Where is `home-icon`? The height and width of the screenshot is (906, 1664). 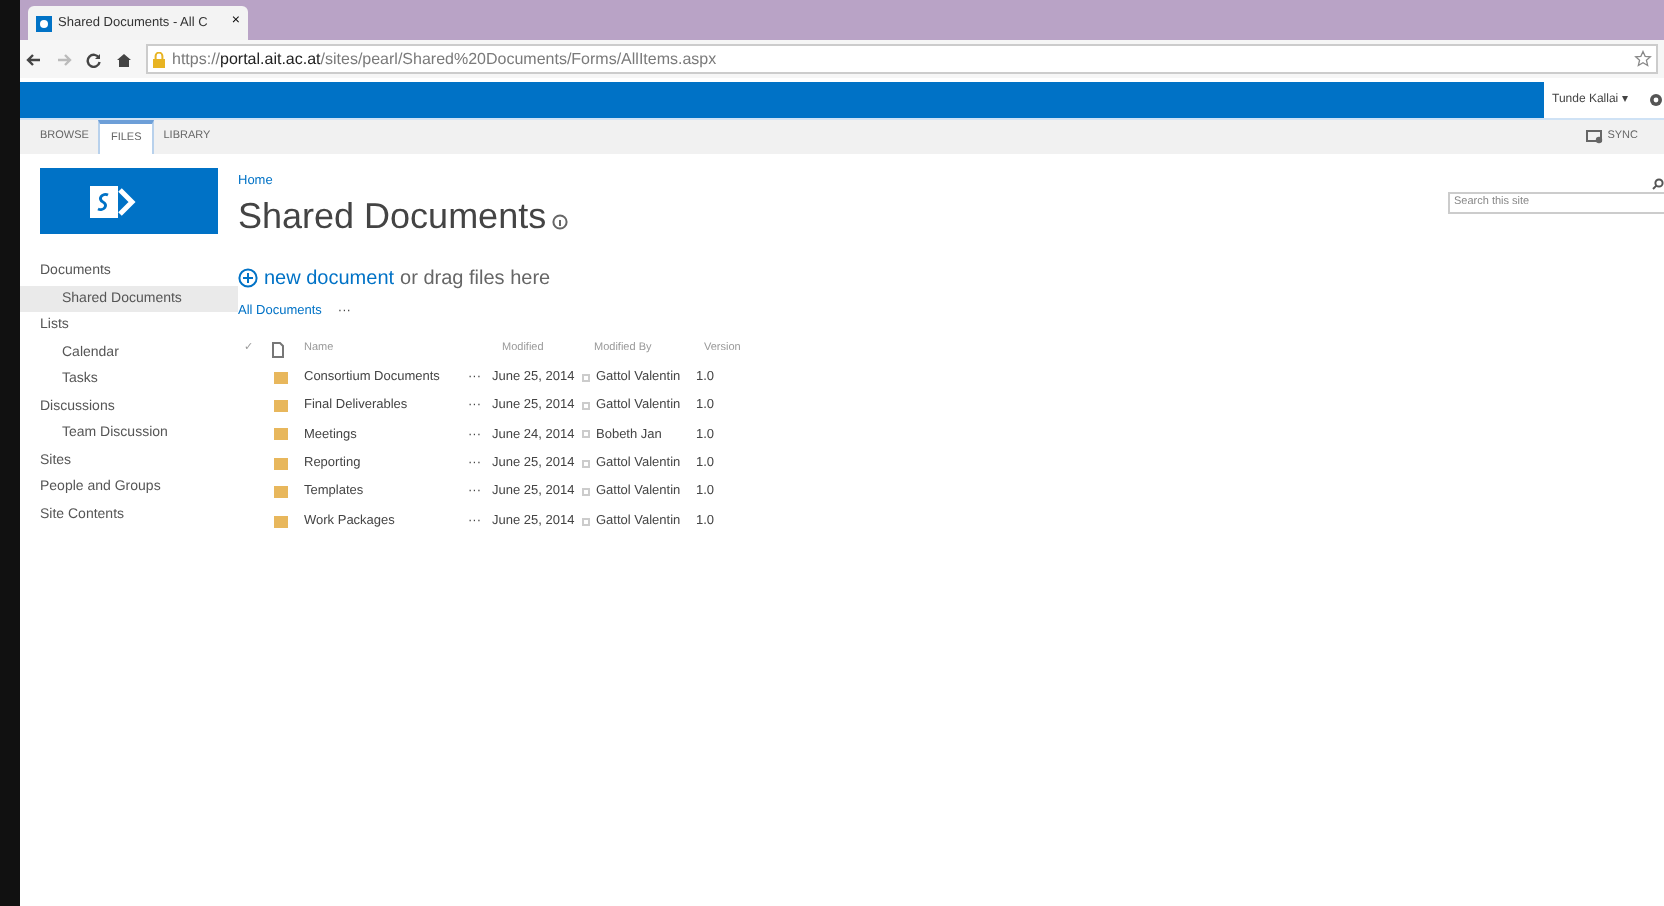 home-icon is located at coordinates (124, 59).